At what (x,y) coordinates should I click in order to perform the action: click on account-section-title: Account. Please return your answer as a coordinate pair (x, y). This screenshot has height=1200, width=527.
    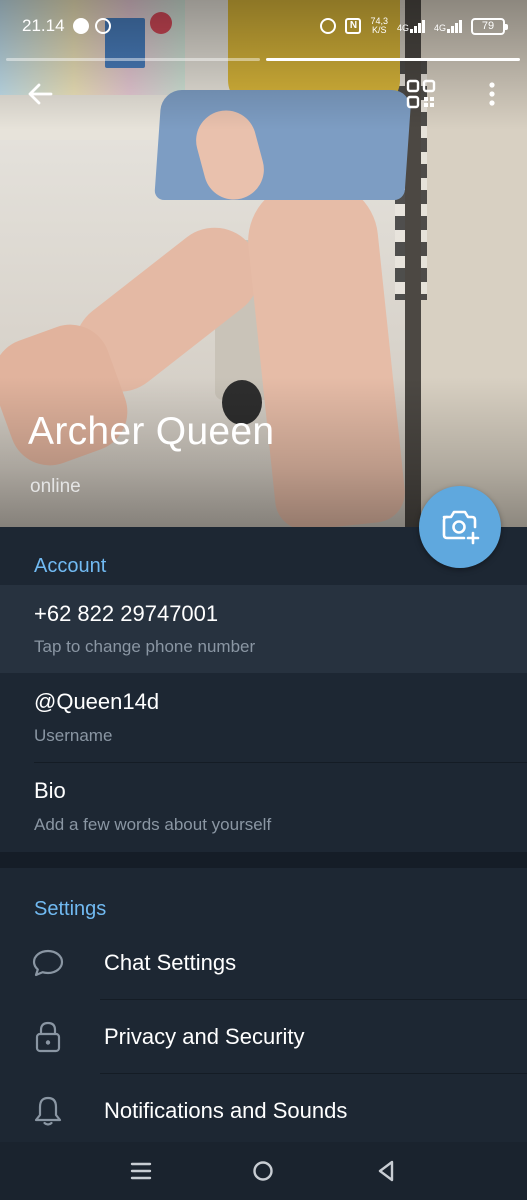
    Looking at the image, I should click on (70, 566).